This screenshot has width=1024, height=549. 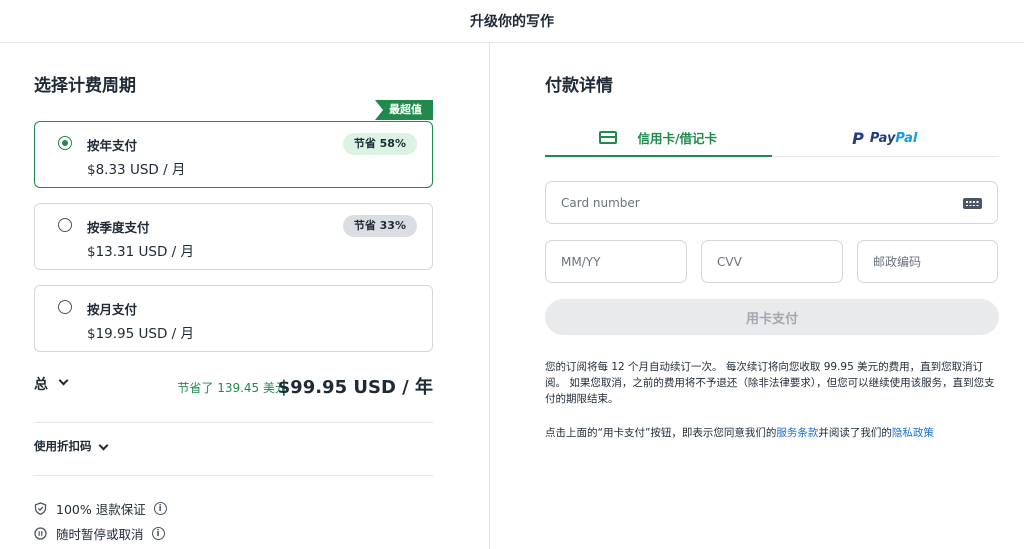 I want to click on tab-card: 信用卡/借记卡, so click(x=658, y=138).